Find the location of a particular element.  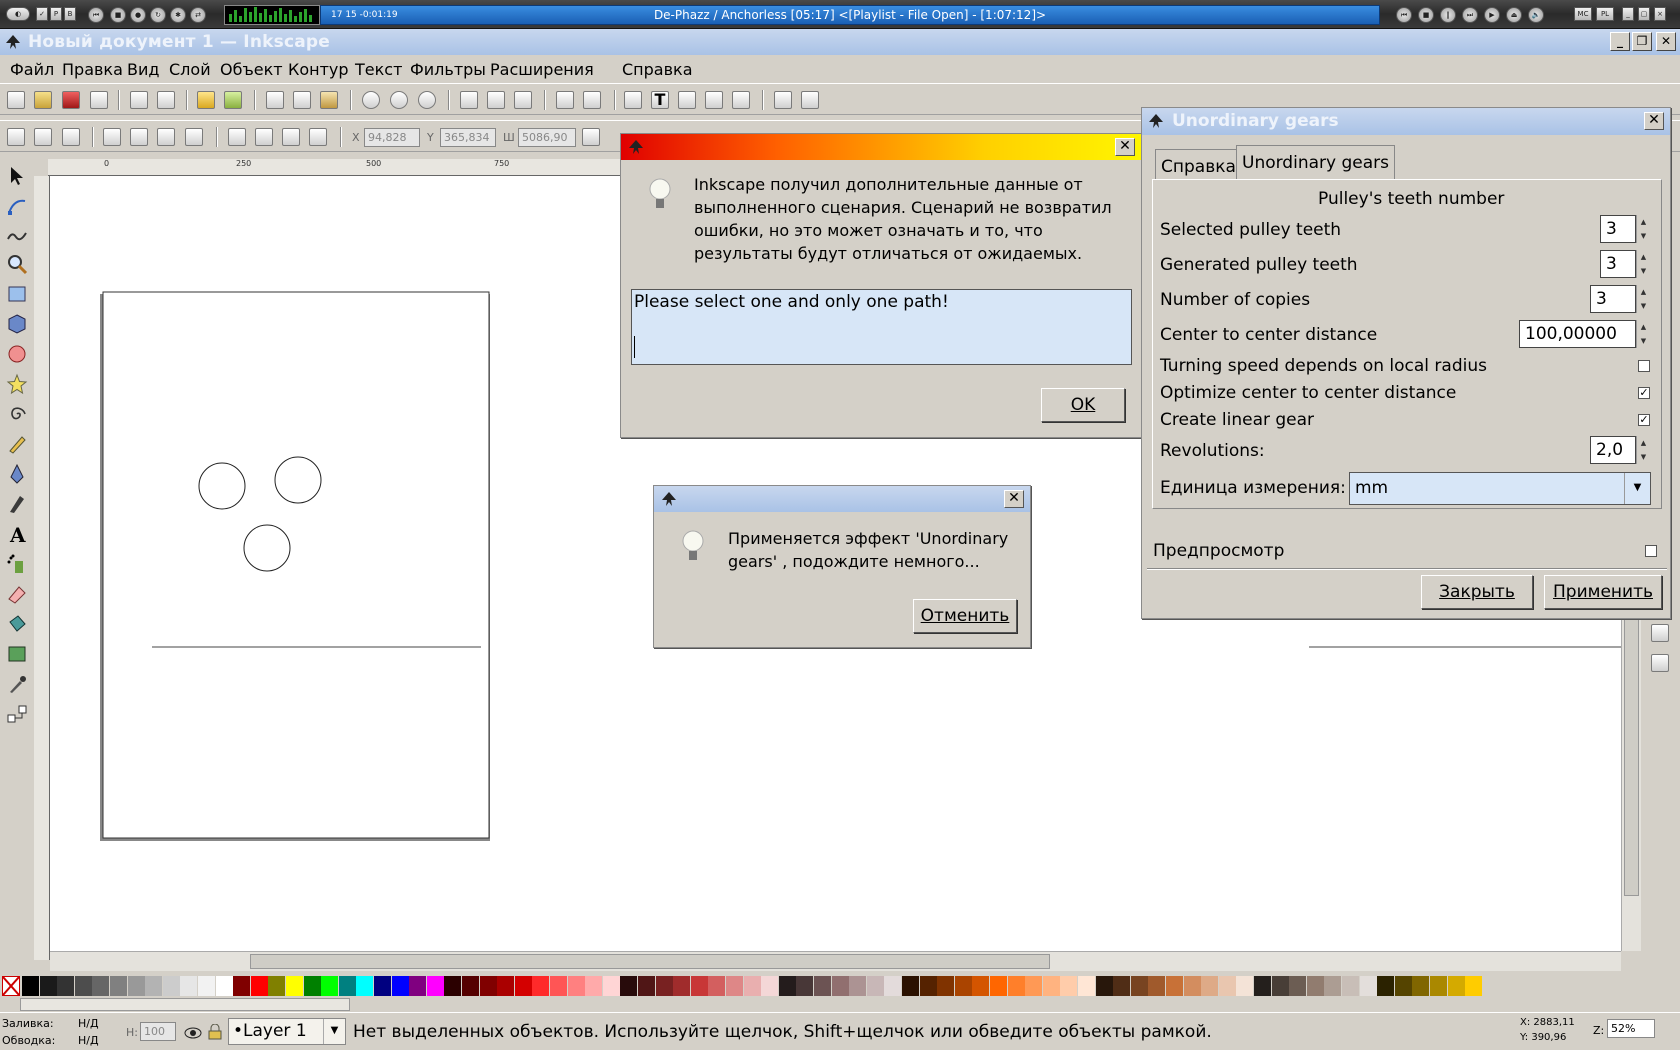

no-paint-swatch is located at coordinates (11, 986).